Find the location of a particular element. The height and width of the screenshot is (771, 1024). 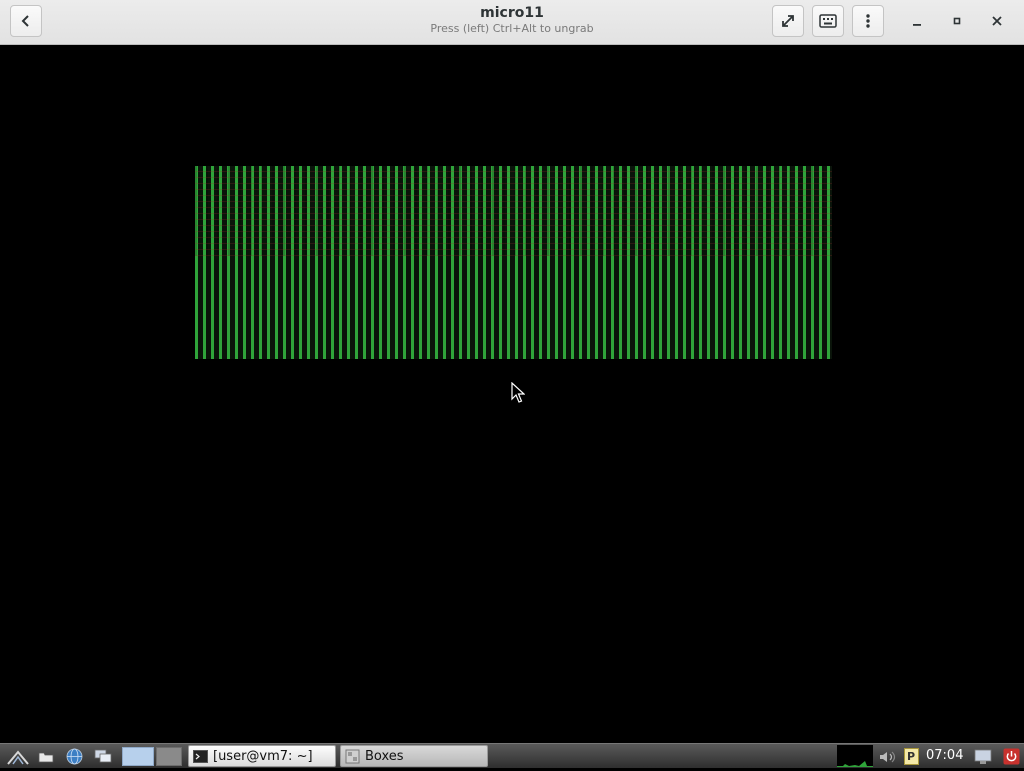

windows-icon is located at coordinates (103, 756).